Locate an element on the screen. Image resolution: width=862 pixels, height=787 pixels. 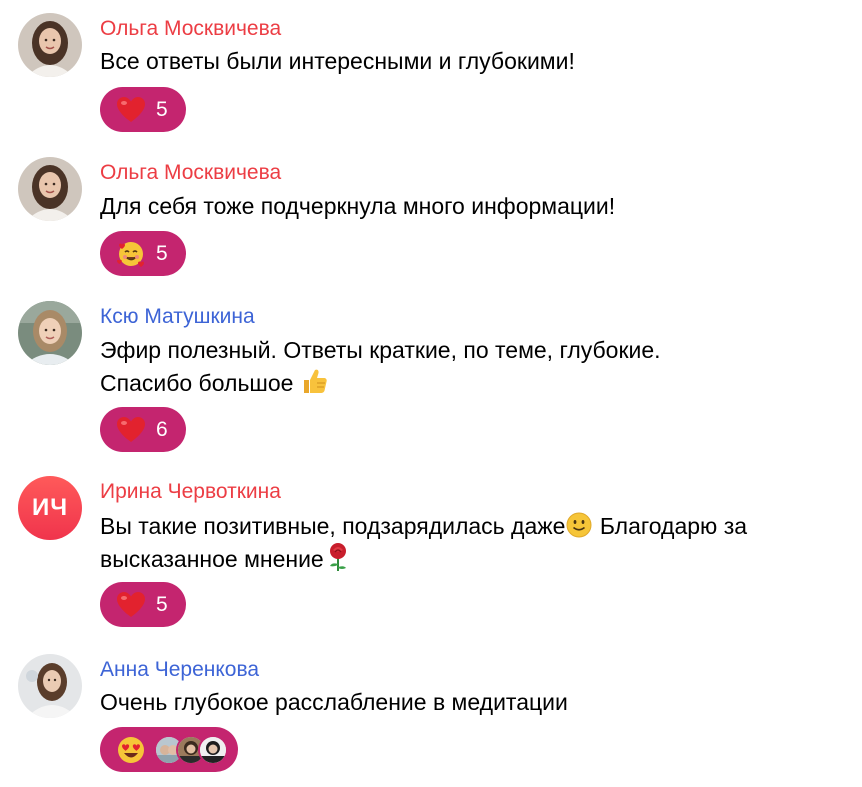
avatar-initials: ИЧ is located at coordinates (50, 507).